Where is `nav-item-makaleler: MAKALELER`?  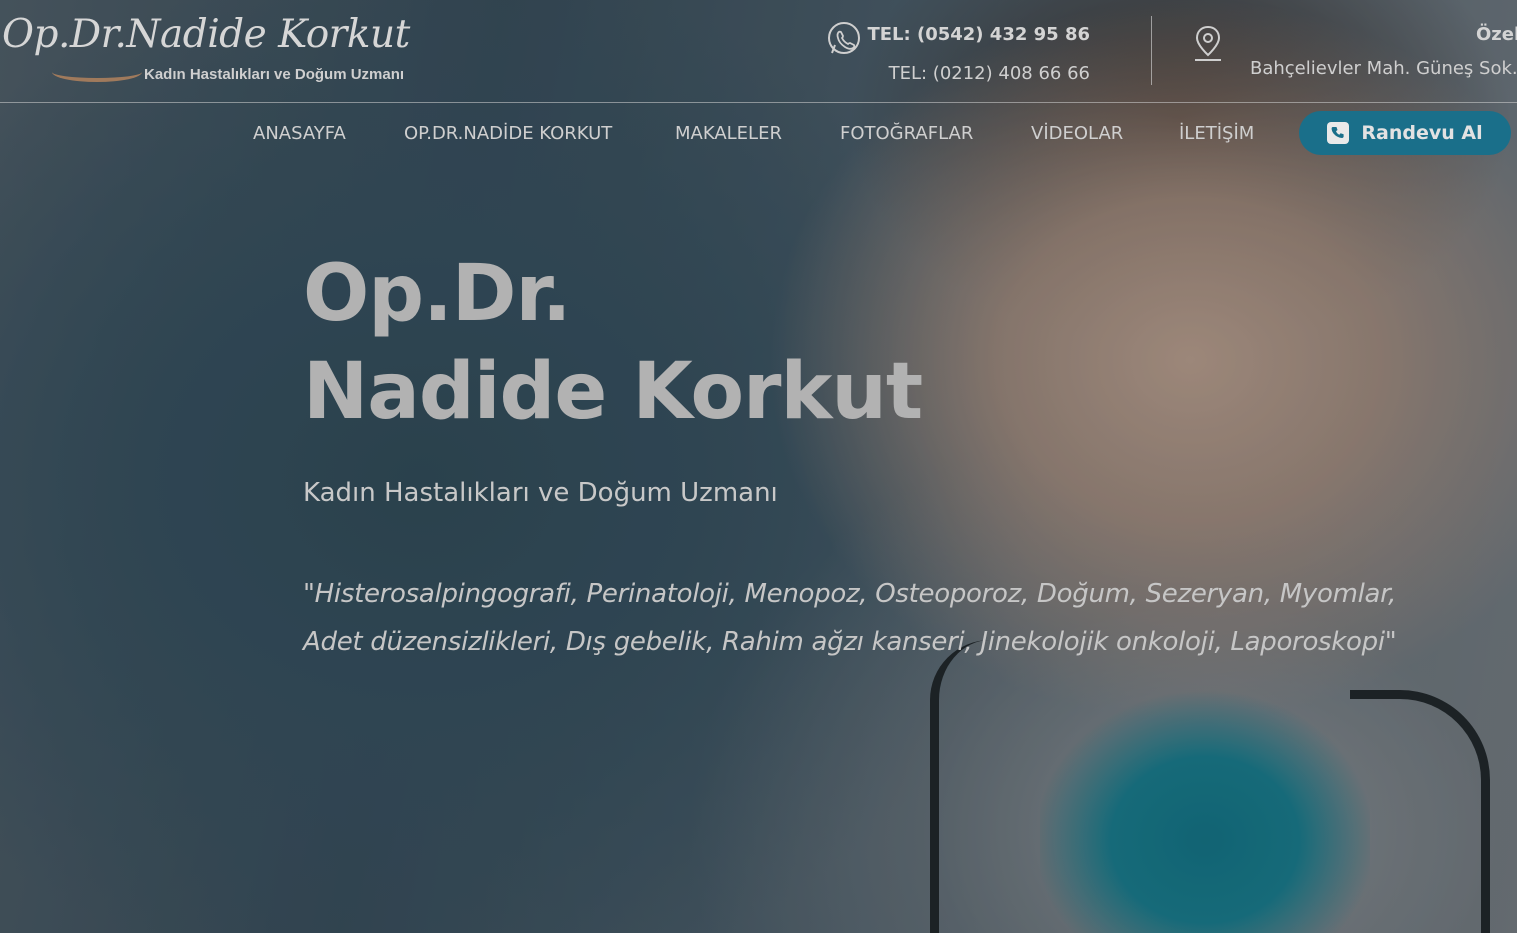 nav-item-makaleler: MAKALELER is located at coordinates (728, 133).